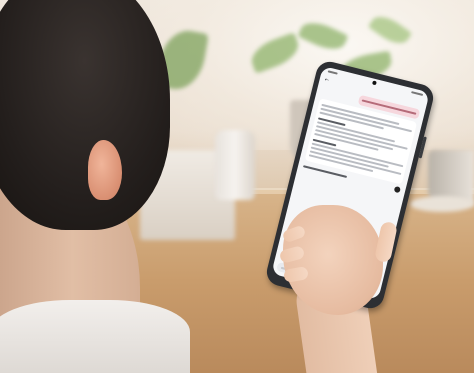 This screenshot has height=373, width=474. Describe the element at coordinates (374, 83) in the screenshot. I see `camera-icon` at that location.